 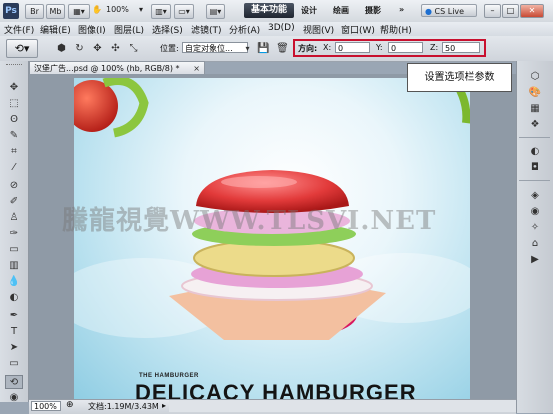 What do you see at coordinates (535, 196) in the screenshot?
I see `layers-panel-icon: ◈` at bounding box center [535, 196].